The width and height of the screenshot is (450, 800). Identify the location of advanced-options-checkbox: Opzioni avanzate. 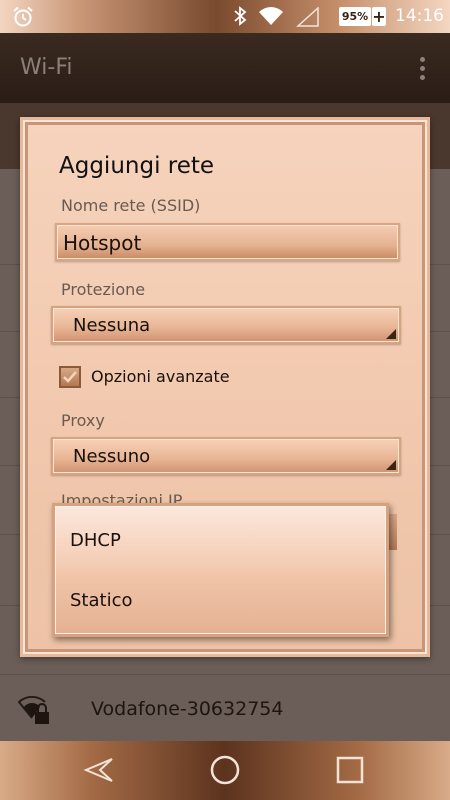
(179, 378).